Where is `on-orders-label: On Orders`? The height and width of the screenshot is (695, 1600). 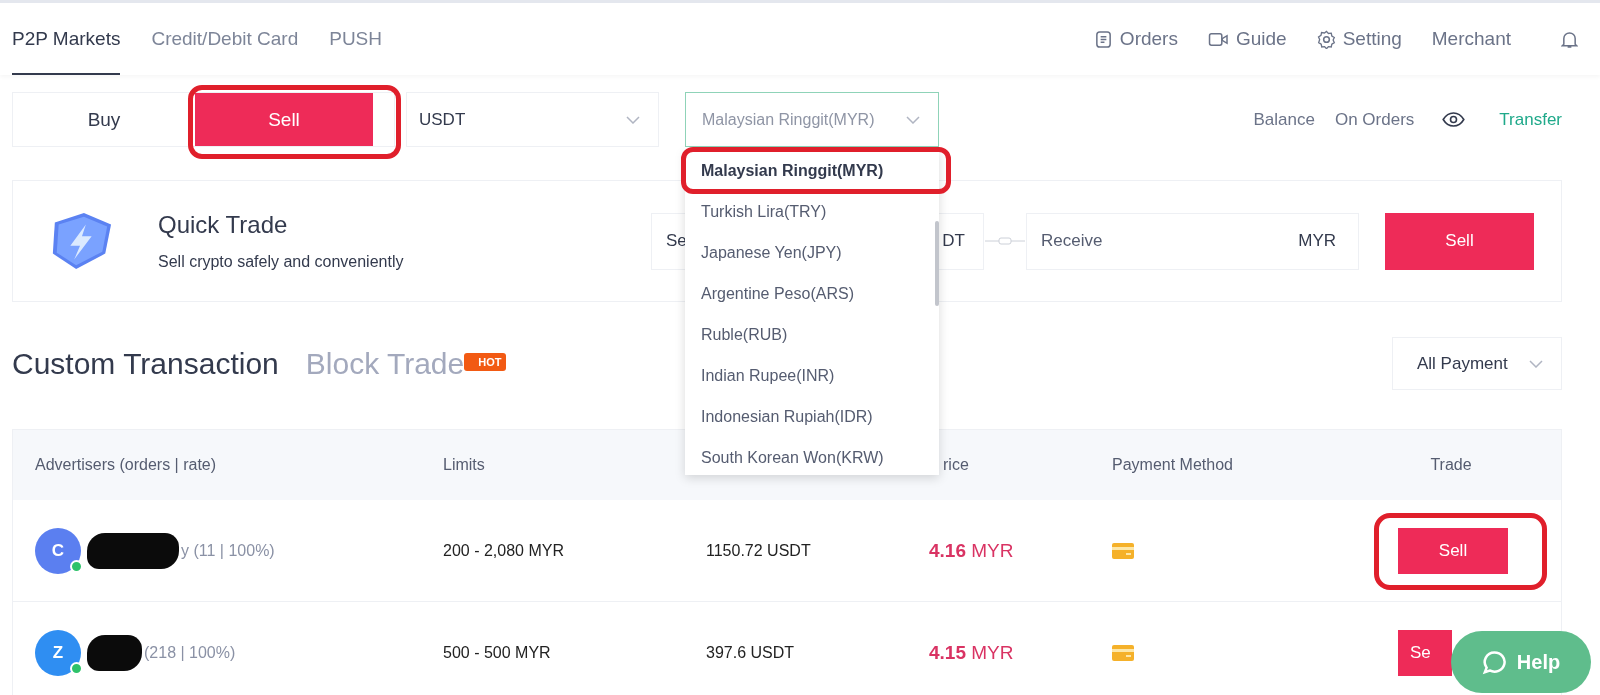 on-orders-label: On Orders is located at coordinates (1374, 119).